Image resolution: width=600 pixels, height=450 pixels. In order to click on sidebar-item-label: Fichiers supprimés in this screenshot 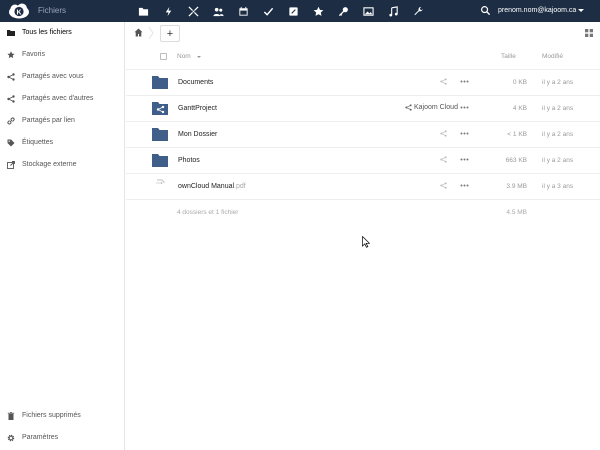, I will do `click(51, 415)`.